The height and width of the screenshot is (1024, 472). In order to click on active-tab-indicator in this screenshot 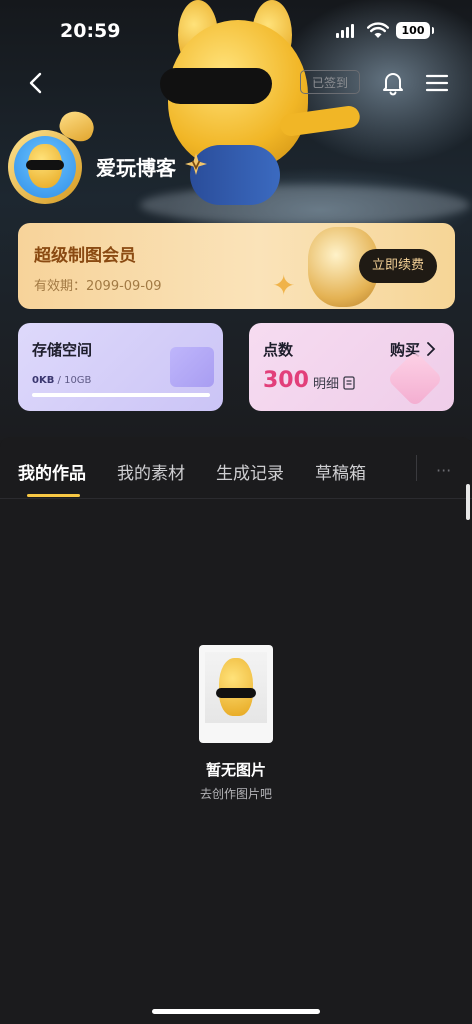, I will do `click(53, 495)`.